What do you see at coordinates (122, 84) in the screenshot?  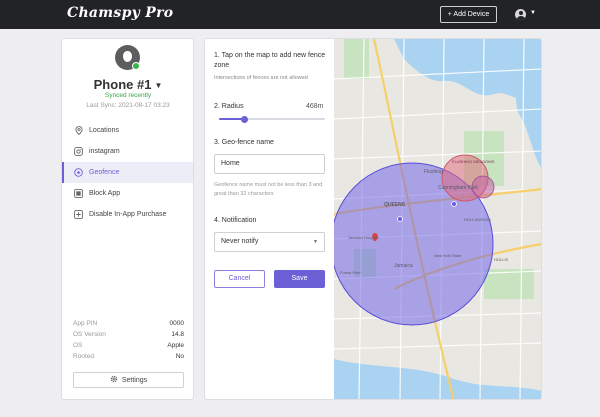 I see `device-name: Phone #1` at bounding box center [122, 84].